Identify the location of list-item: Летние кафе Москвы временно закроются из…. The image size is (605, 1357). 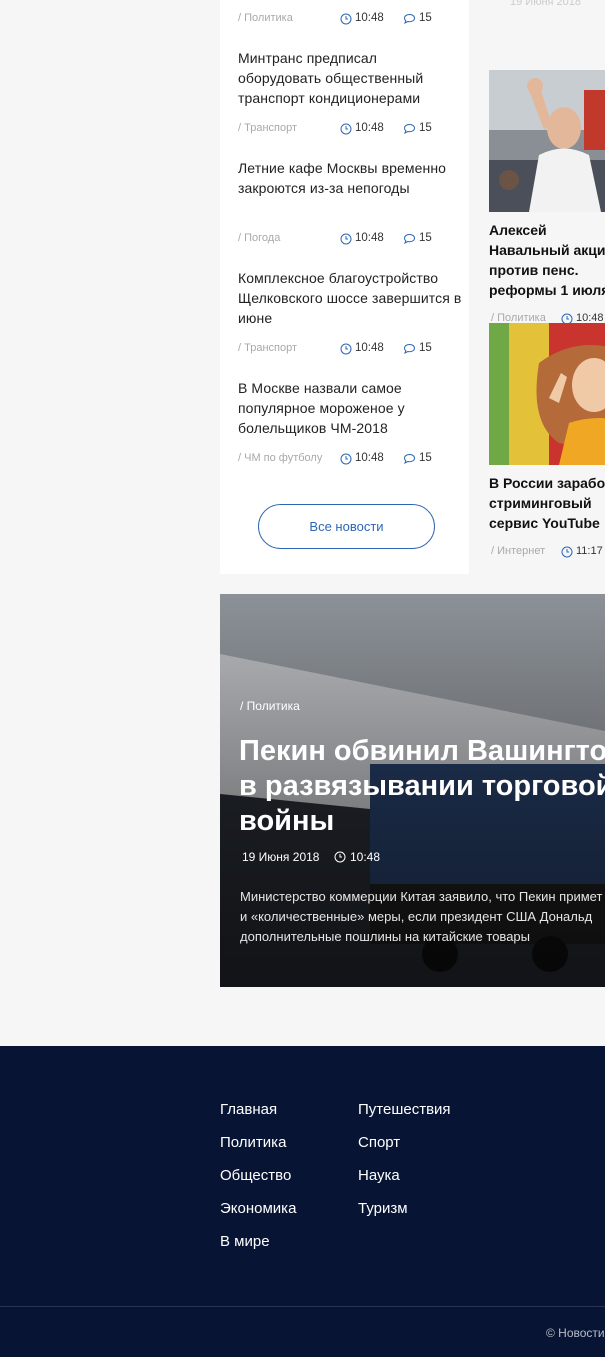
(350, 178).